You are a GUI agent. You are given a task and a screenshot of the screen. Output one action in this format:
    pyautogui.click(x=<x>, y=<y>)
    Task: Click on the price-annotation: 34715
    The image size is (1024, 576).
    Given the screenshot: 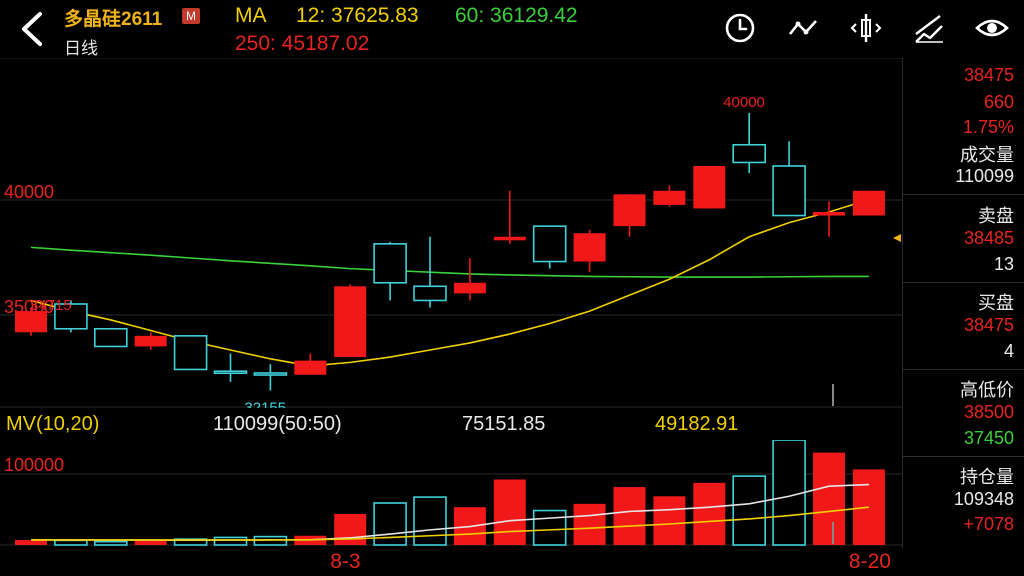 What is the action you would take?
    pyautogui.click(x=51, y=305)
    